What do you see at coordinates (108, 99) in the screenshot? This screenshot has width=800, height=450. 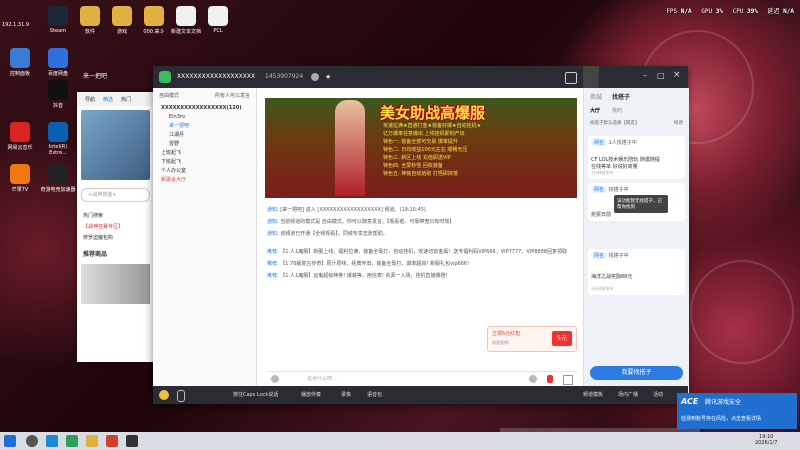 I see `browser-tab: 精选` at bounding box center [108, 99].